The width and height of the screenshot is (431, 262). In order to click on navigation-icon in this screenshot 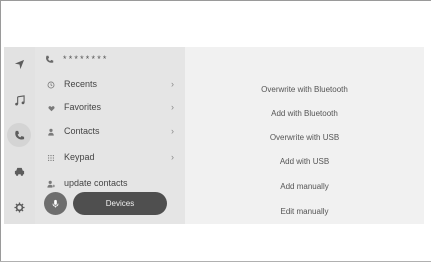, I will do `click(19, 64)`.